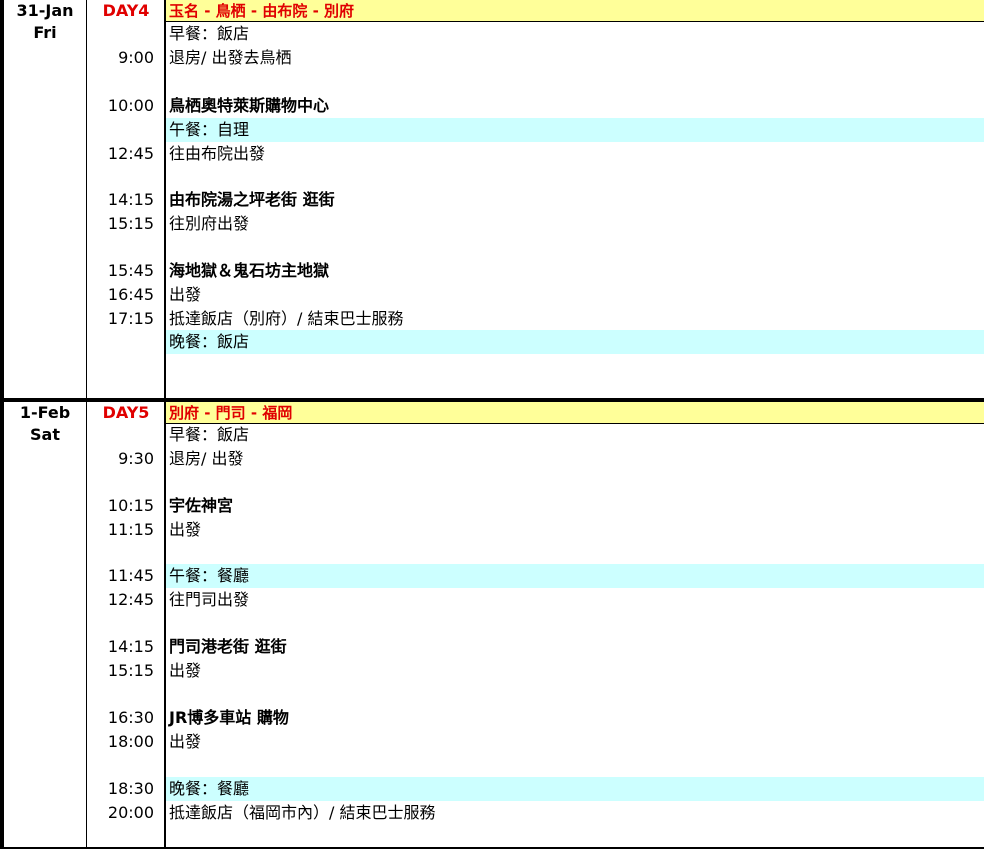 The height and width of the screenshot is (849, 984). Describe the element at coordinates (130, 575) in the screenshot. I see `time-cell: 11:45` at that location.